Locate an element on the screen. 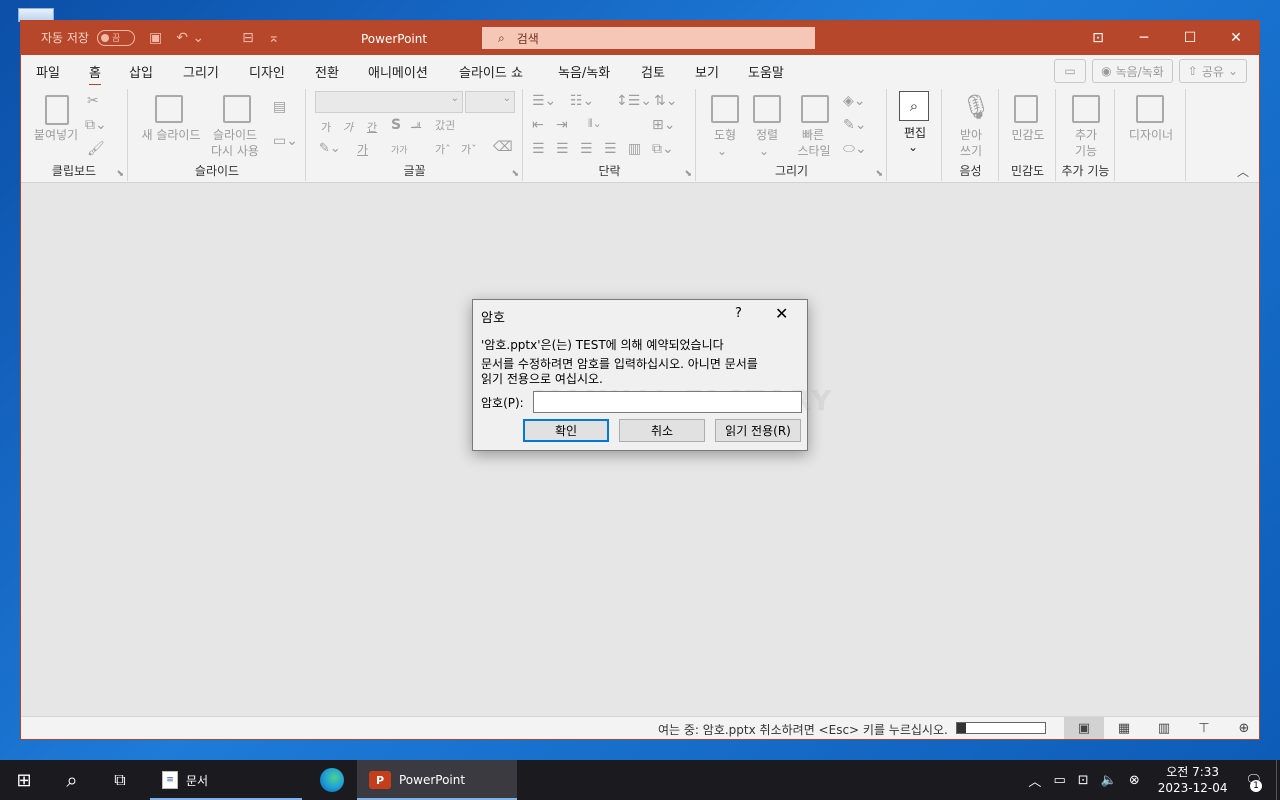 The image size is (1280, 800). align-center-icon: ☰ is located at coordinates (562, 149).